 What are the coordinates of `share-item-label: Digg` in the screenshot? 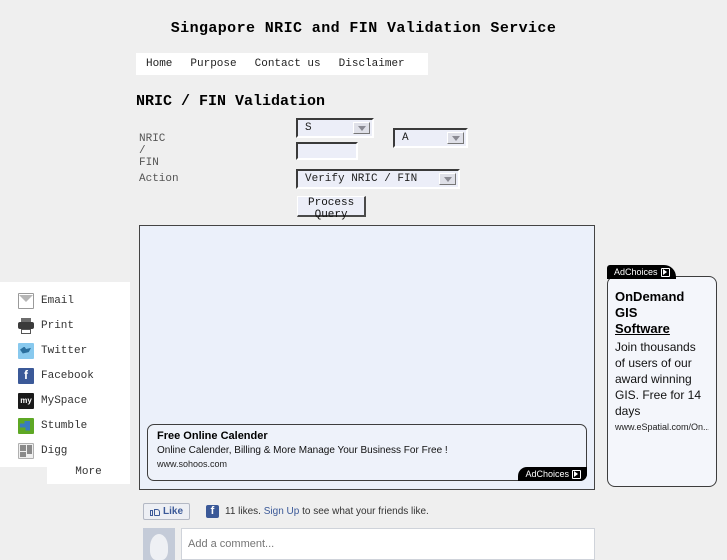 It's located at (54, 450).